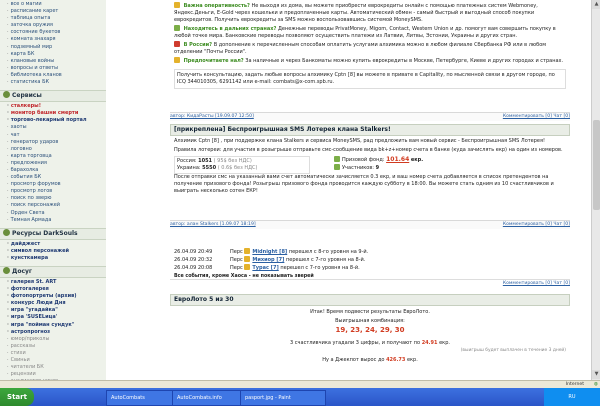 The height and width of the screenshot is (406, 600). Describe the element at coordinates (213, 224) in the screenshot. I see `card2-author-link: автор: алан Stalkers [1.09.07 18:19]` at that location.